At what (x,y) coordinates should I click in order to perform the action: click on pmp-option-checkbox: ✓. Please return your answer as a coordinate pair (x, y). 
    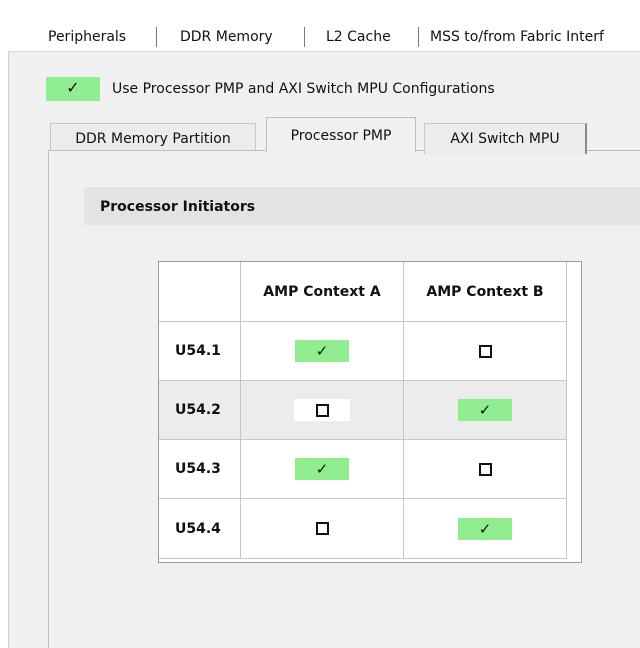
    Looking at the image, I should click on (73, 89).